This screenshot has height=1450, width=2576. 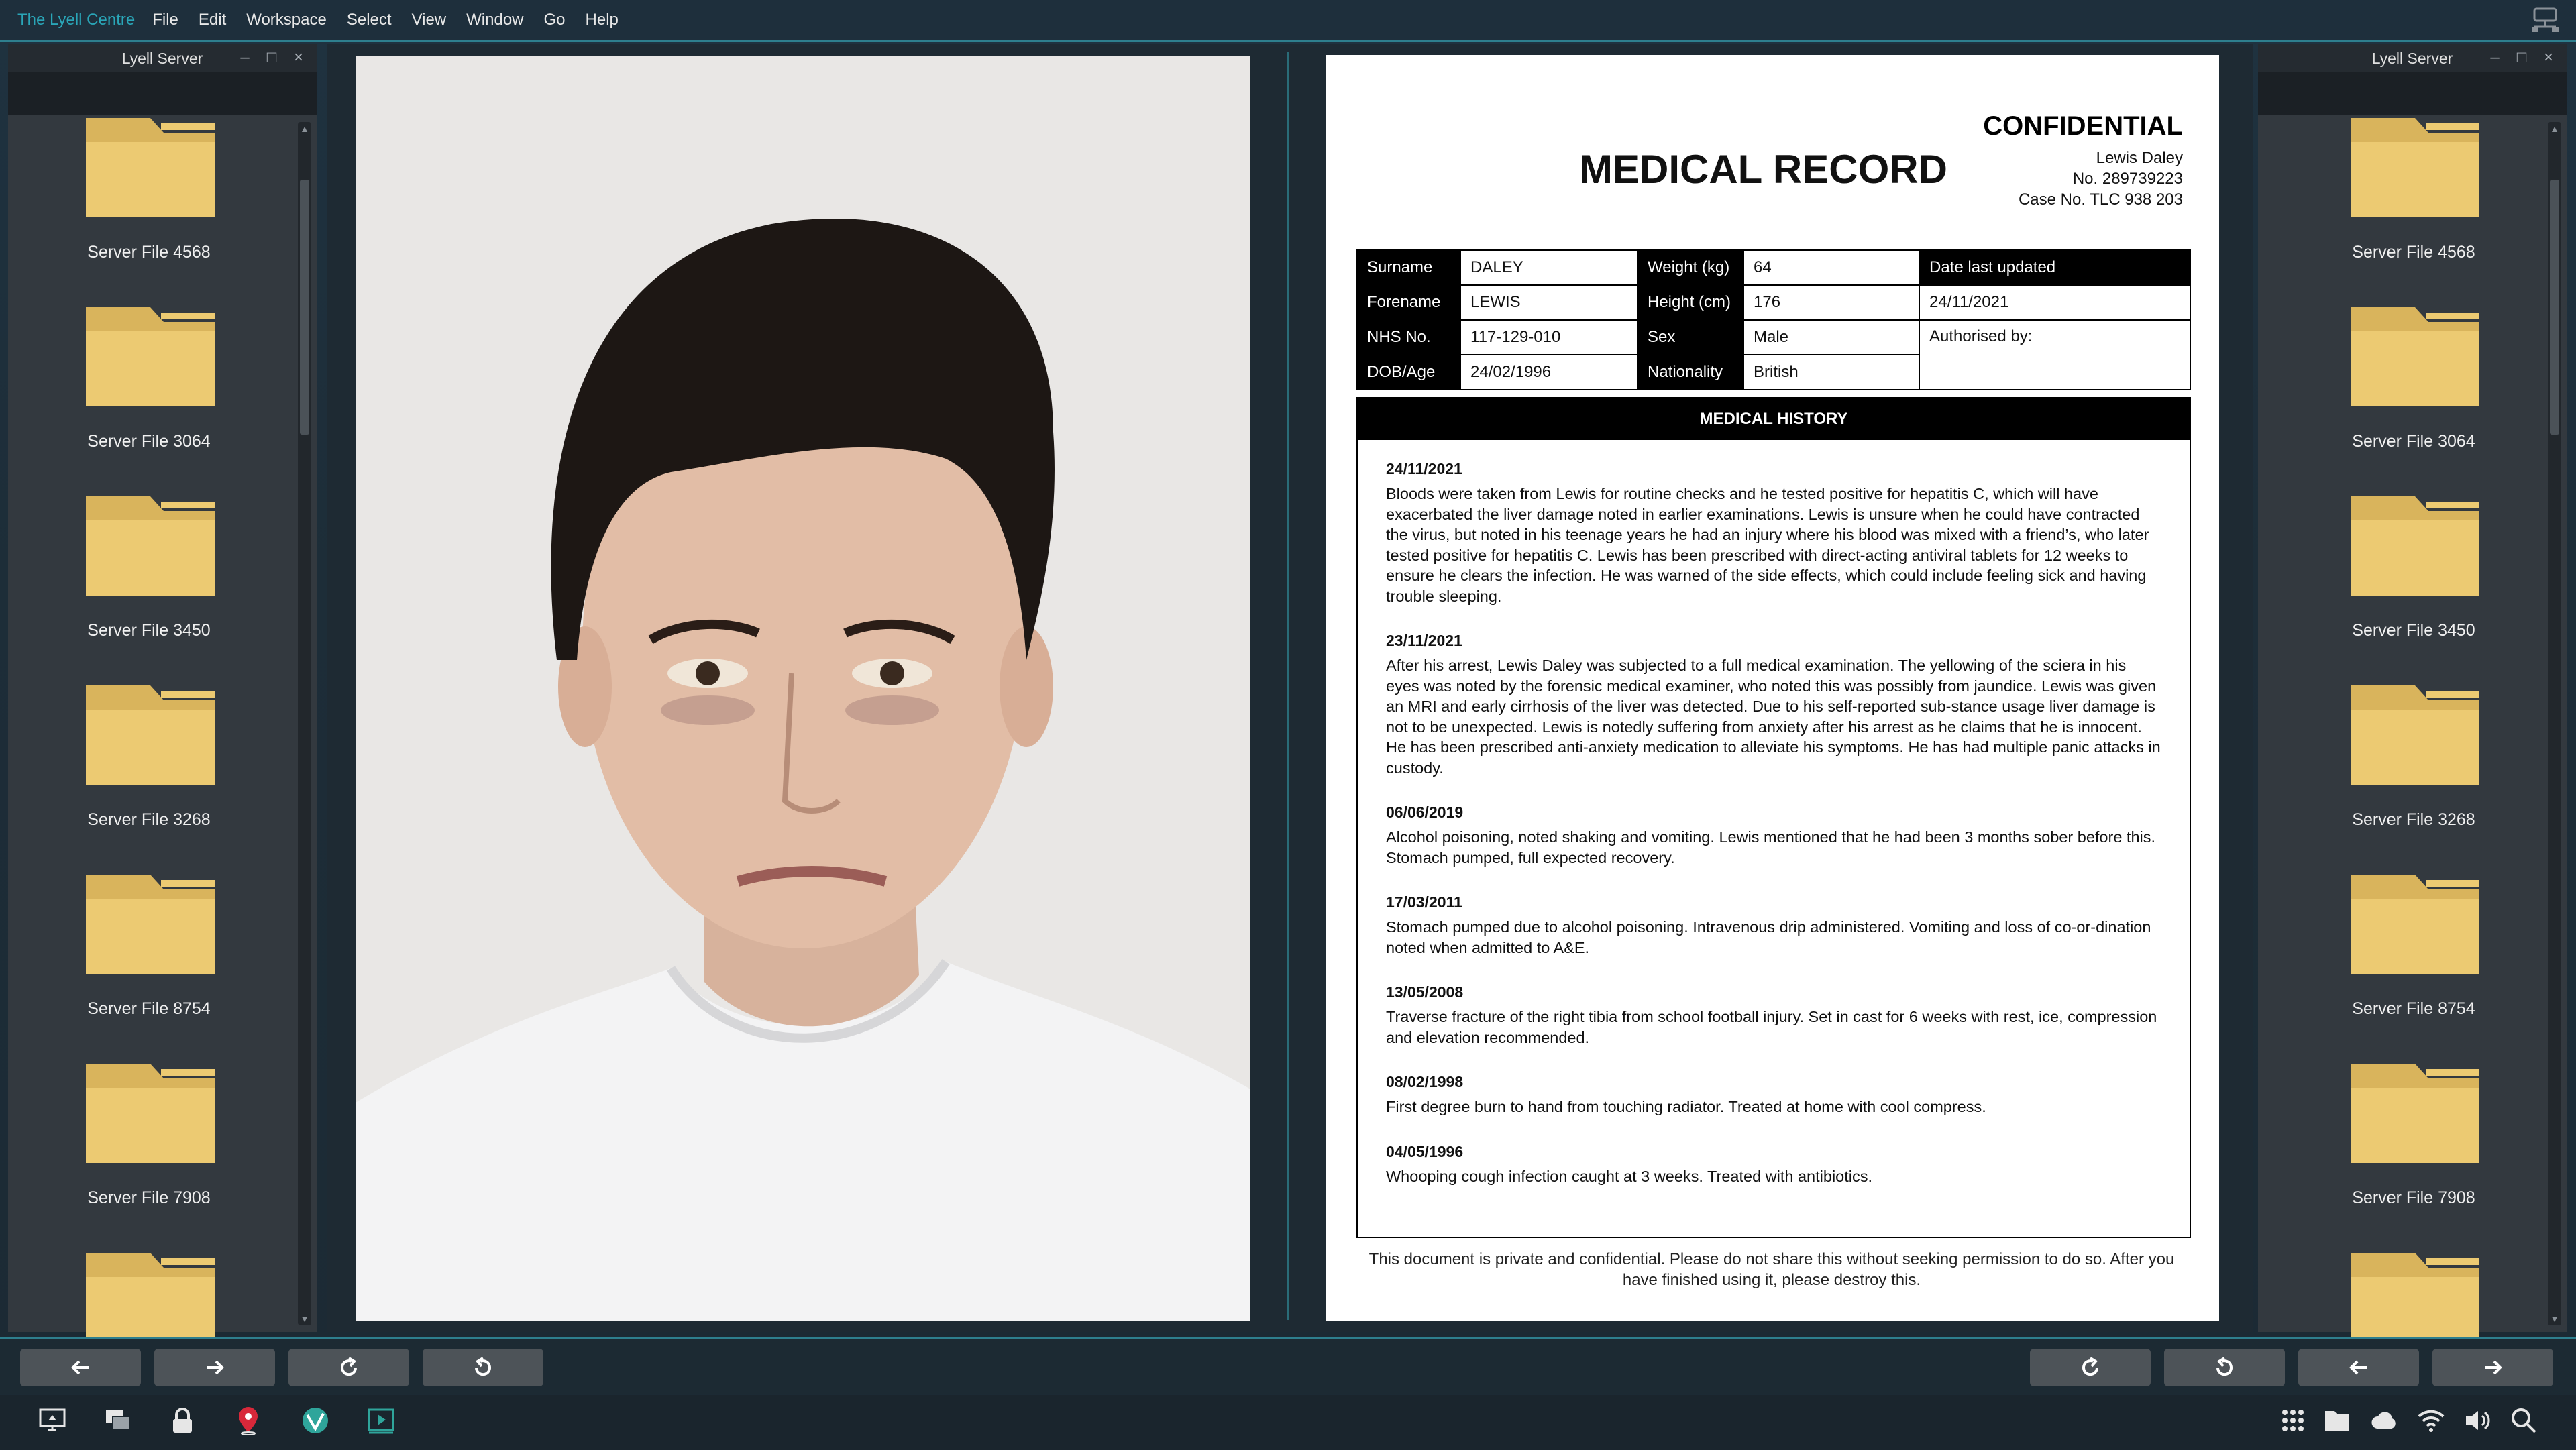 I want to click on height-label: Height (cm), so click(x=1690, y=302).